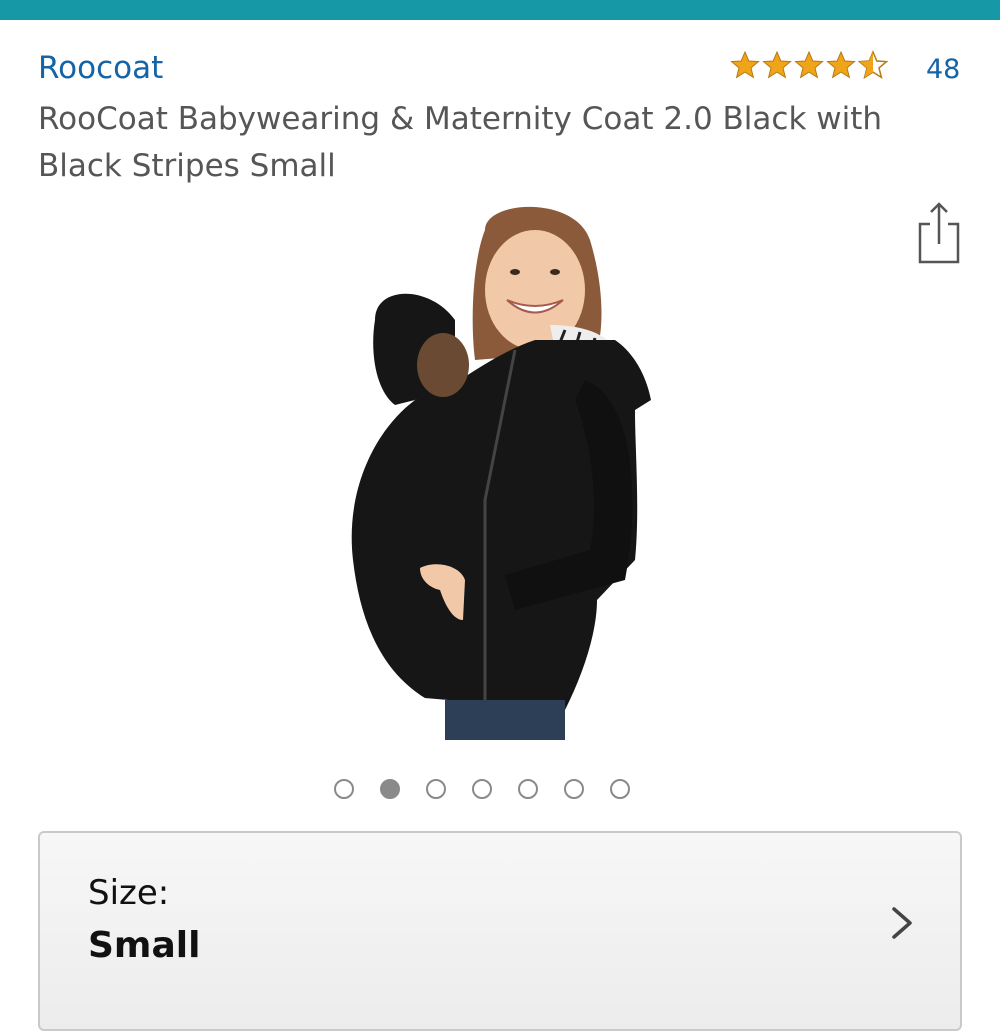 The height and width of the screenshot is (1031, 1000). I want to click on top-banner, so click(500, 10).